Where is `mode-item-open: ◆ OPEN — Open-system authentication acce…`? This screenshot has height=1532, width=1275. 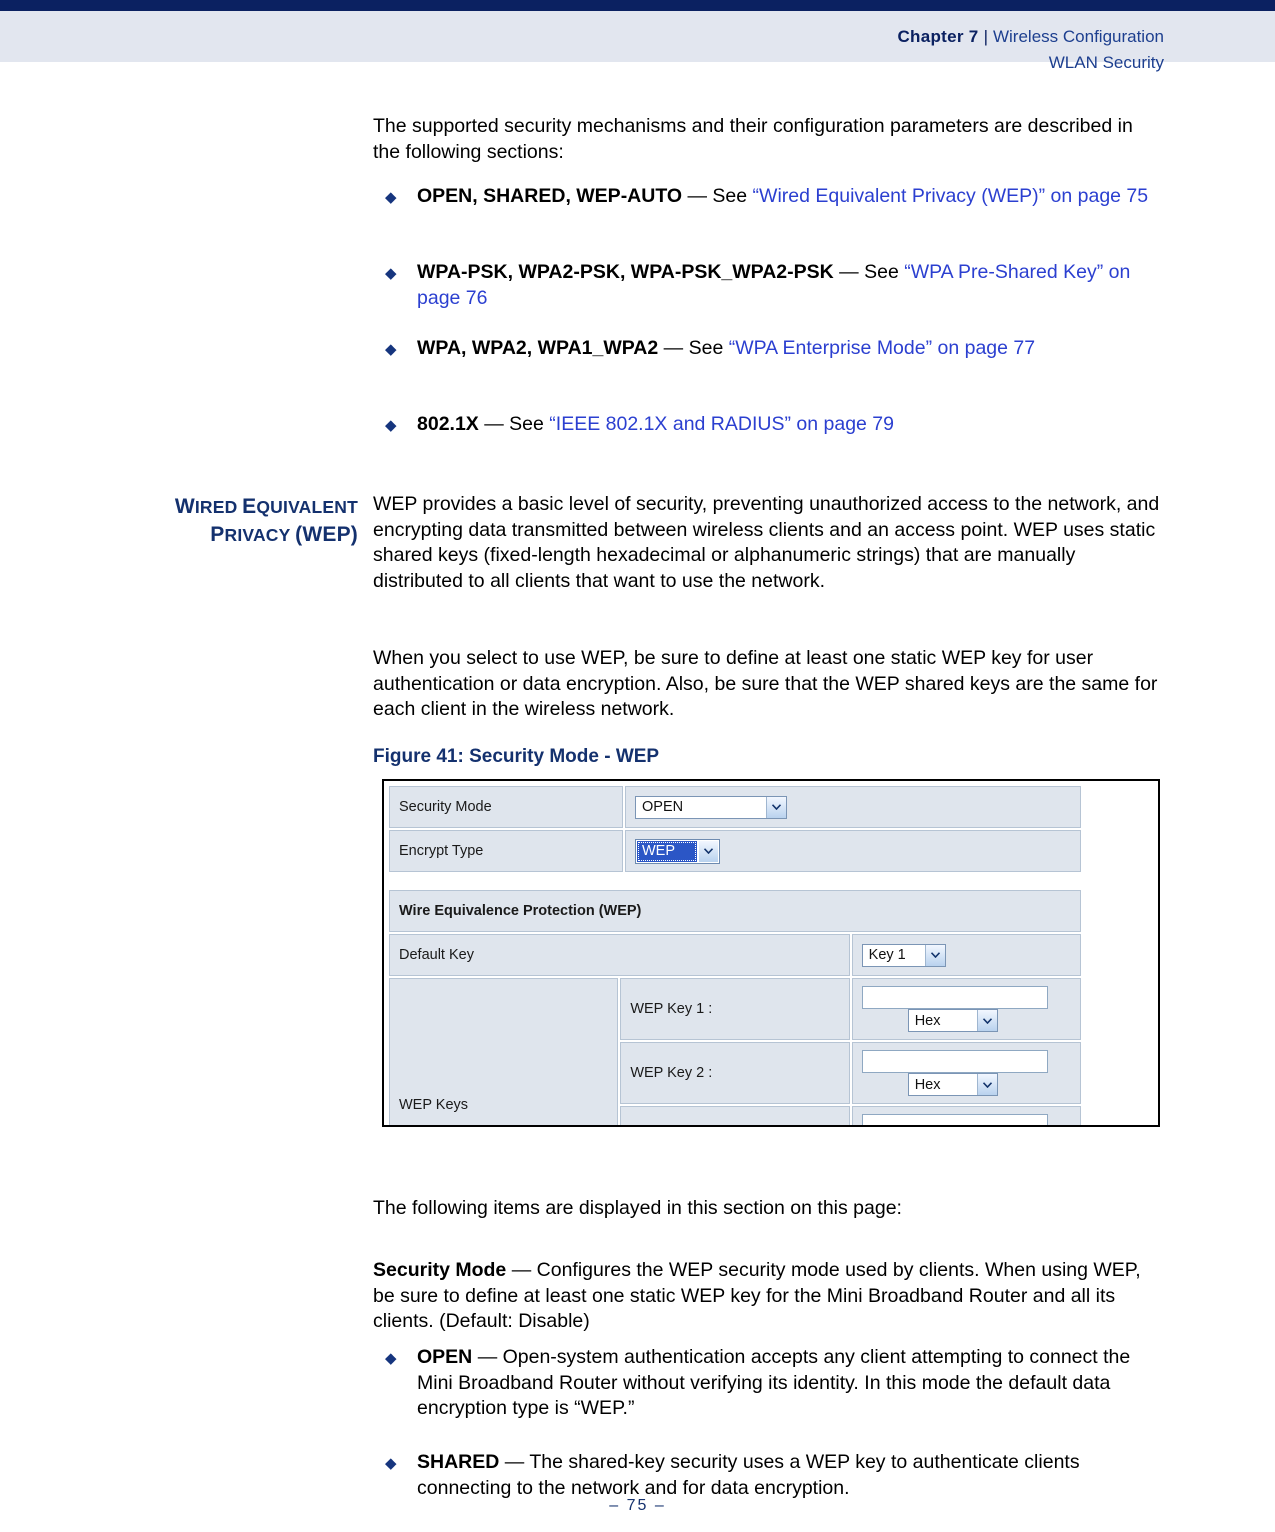
mode-item-open: ◆ OPEN — Open-system authentication acce… is located at coordinates (768, 1383).